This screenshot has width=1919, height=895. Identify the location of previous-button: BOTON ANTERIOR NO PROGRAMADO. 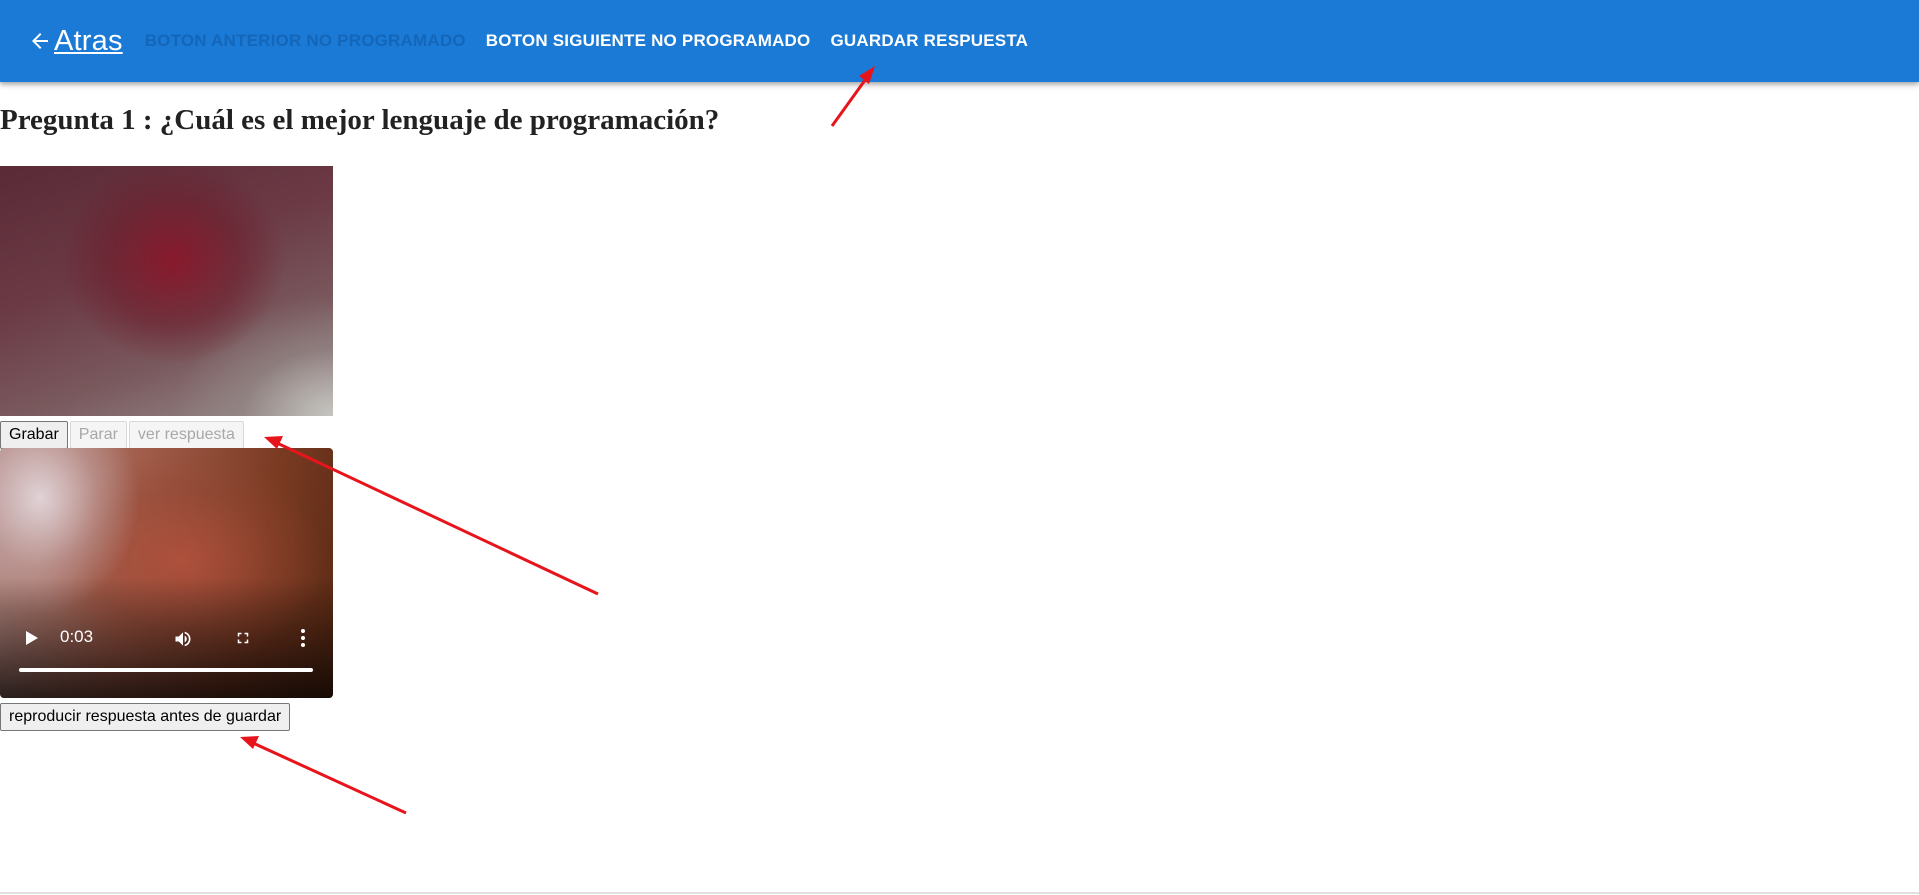
(305, 41).